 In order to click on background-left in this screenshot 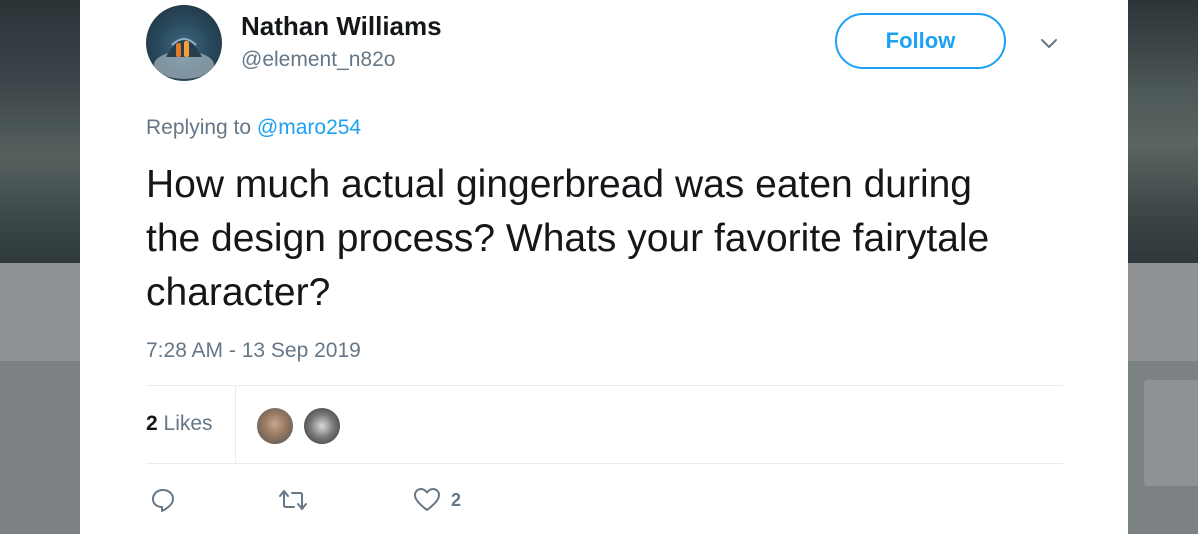, I will do `click(40, 131)`.